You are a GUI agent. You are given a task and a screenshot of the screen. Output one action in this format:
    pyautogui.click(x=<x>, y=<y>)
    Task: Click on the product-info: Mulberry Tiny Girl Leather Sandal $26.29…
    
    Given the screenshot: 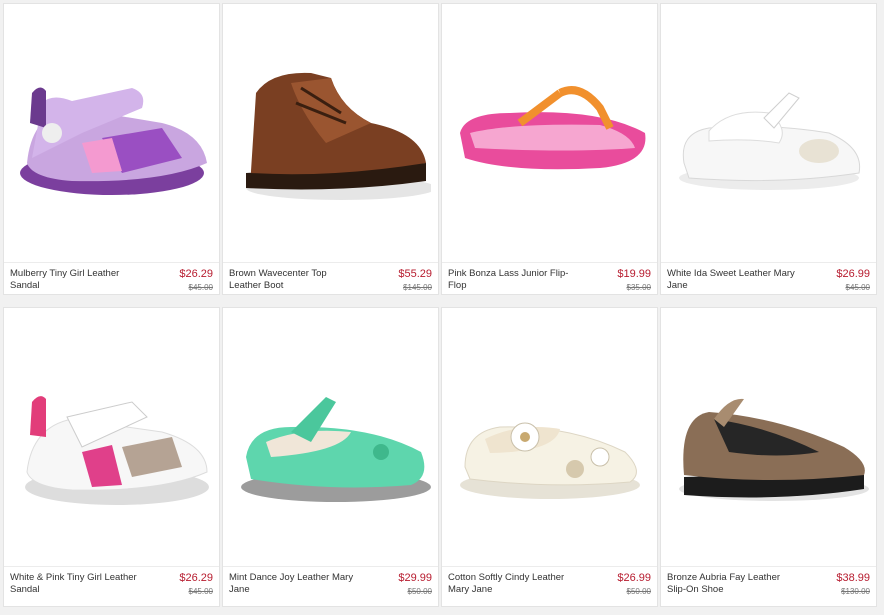 What is the action you would take?
    pyautogui.click(x=111, y=278)
    